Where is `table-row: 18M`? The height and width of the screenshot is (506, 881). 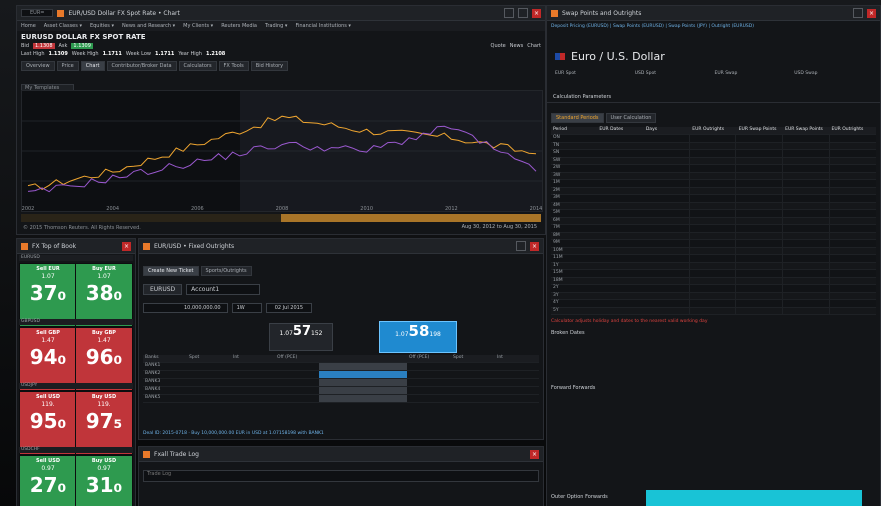
table-row: 18M is located at coordinates (713, 281).